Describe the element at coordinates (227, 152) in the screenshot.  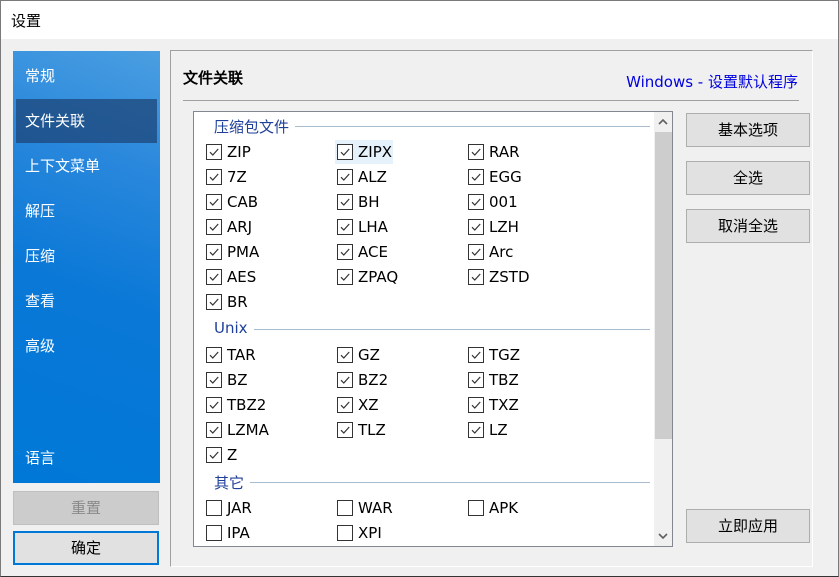
I see `checkbox-zip: ZIP` at that location.